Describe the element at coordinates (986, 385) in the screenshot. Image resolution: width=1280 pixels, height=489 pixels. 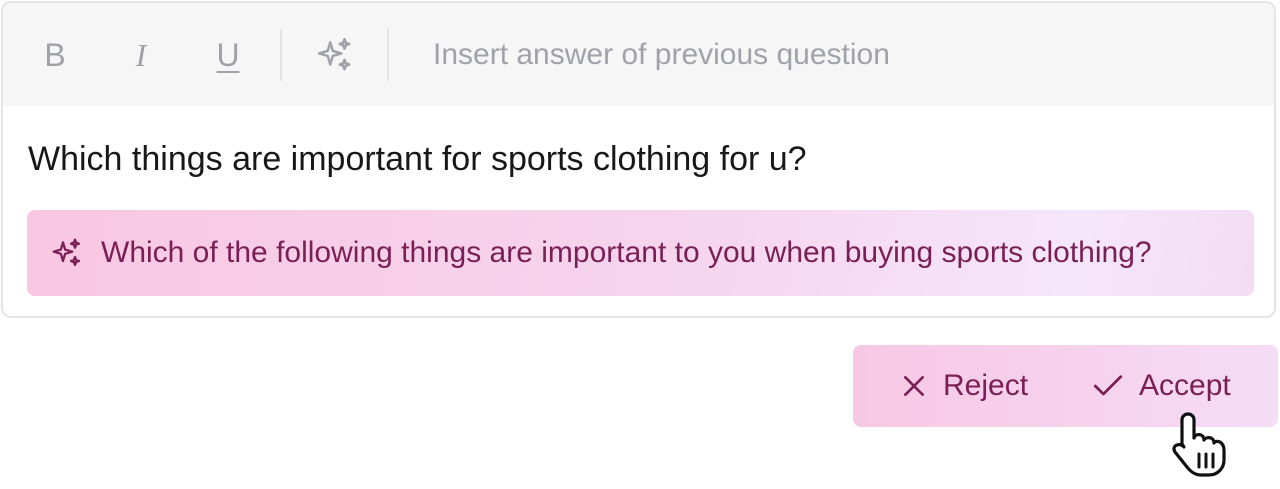
I see `reject-label: Reject` at that location.